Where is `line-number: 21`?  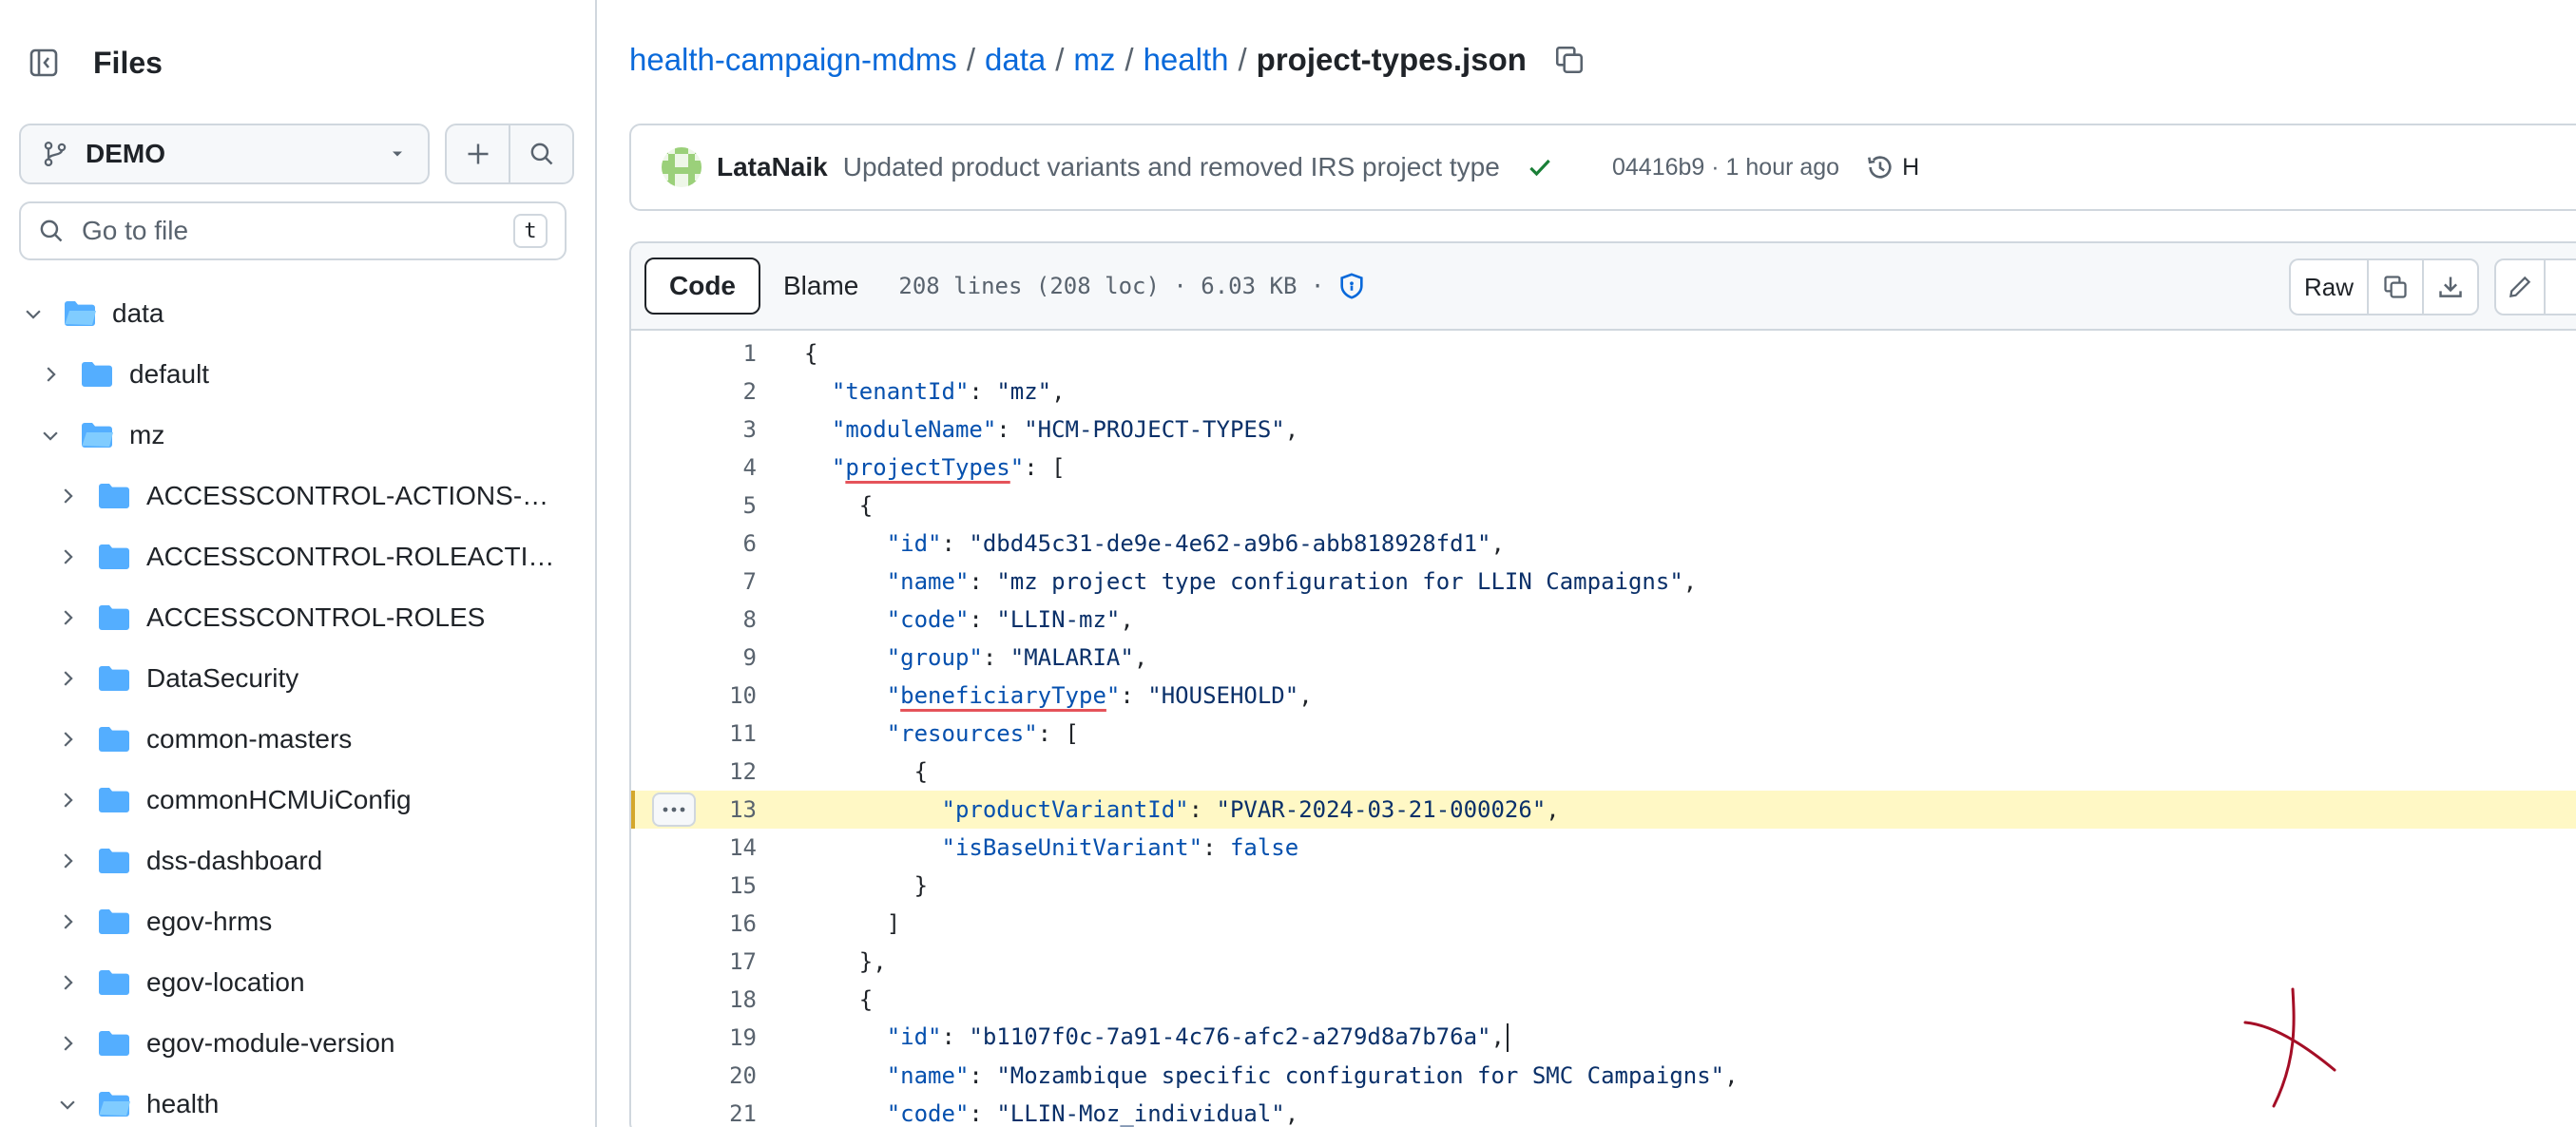
line-number: 21 is located at coordinates (698, 1113).